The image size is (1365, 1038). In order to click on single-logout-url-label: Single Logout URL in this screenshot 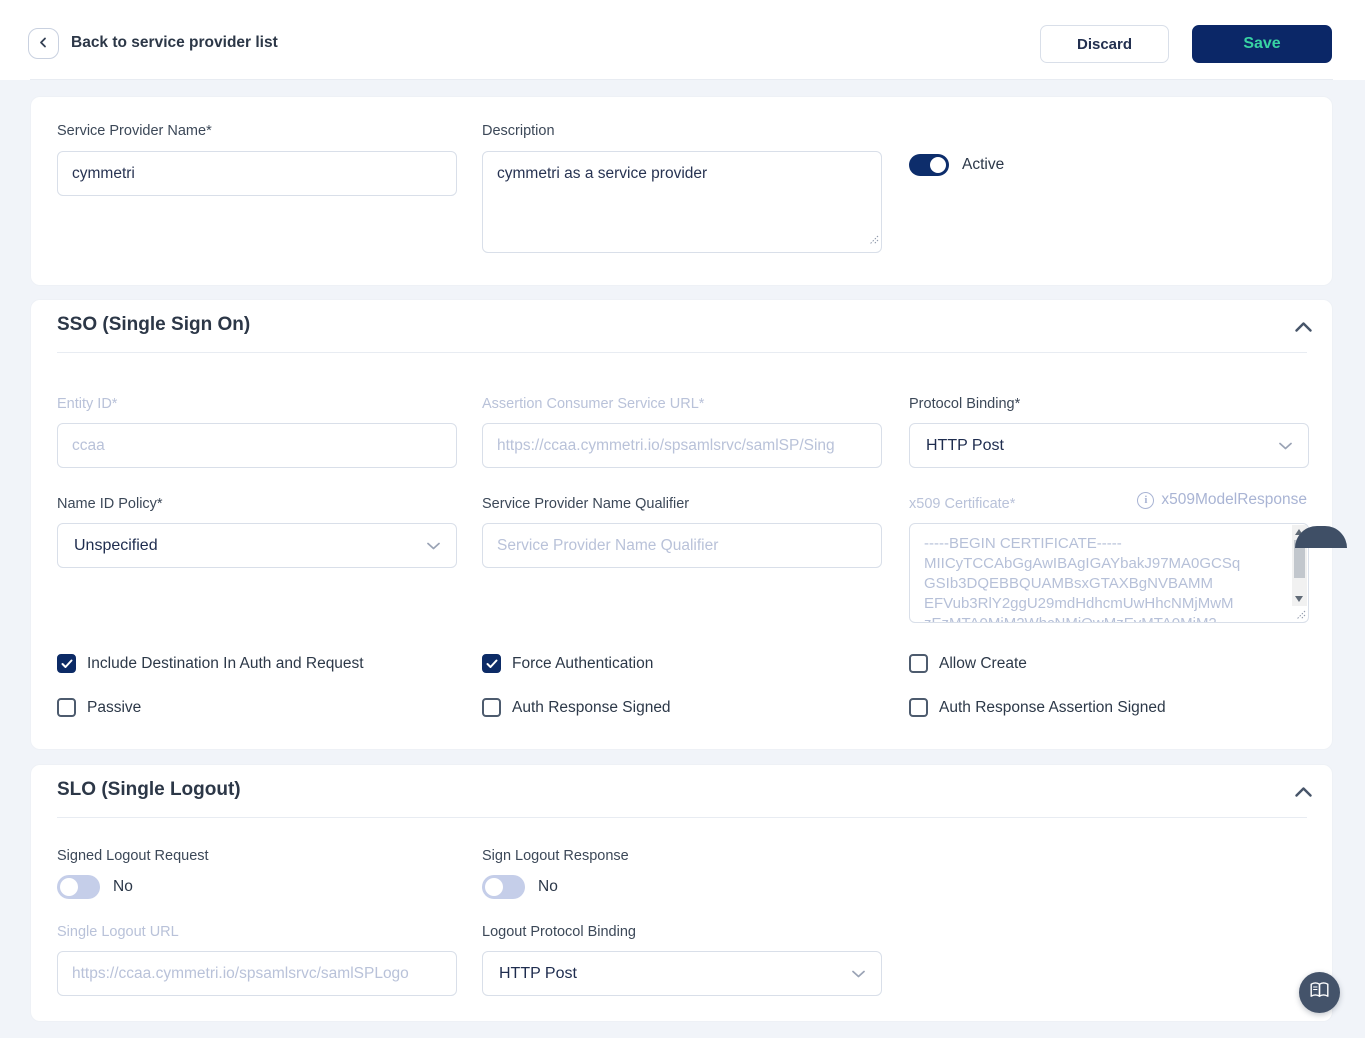, I will do `click(118, 932)`.